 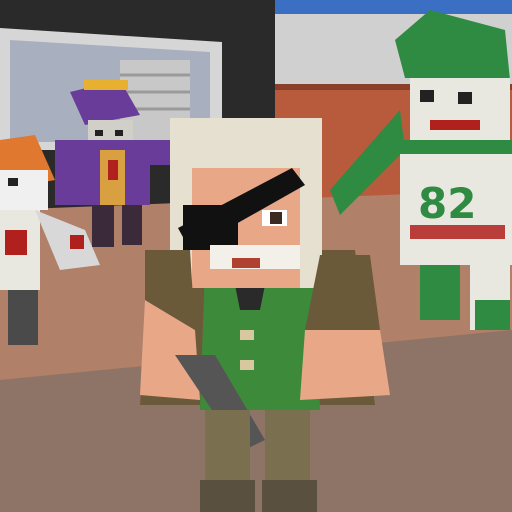 What do you see at coordinates (447, 203) in the screenshot?
I see `jersey-number: 82` at bounding box center [447, 203].